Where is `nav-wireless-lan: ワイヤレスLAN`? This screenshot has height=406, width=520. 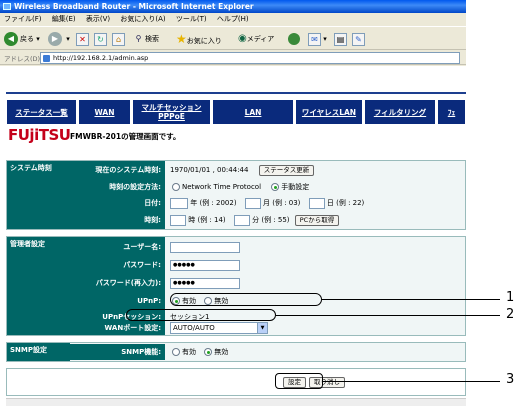
nav-wireless-lan: ワイヤレスLAN is located at coordinates (329, 112).